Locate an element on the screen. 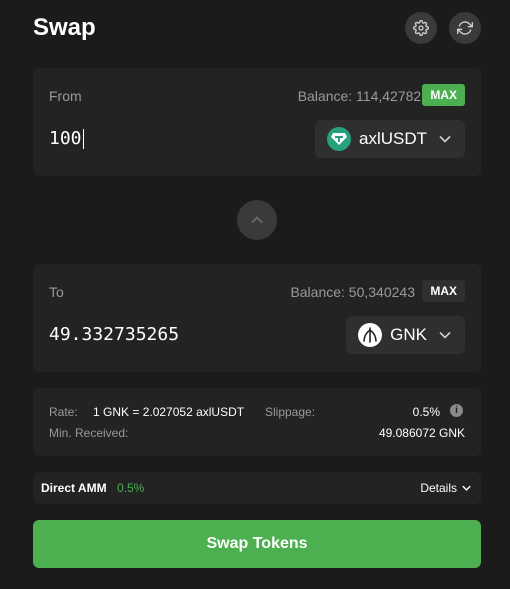 The width and height of the screenshot is (510, 589). to-token-name: GNK is located at coordinates (408, 334).